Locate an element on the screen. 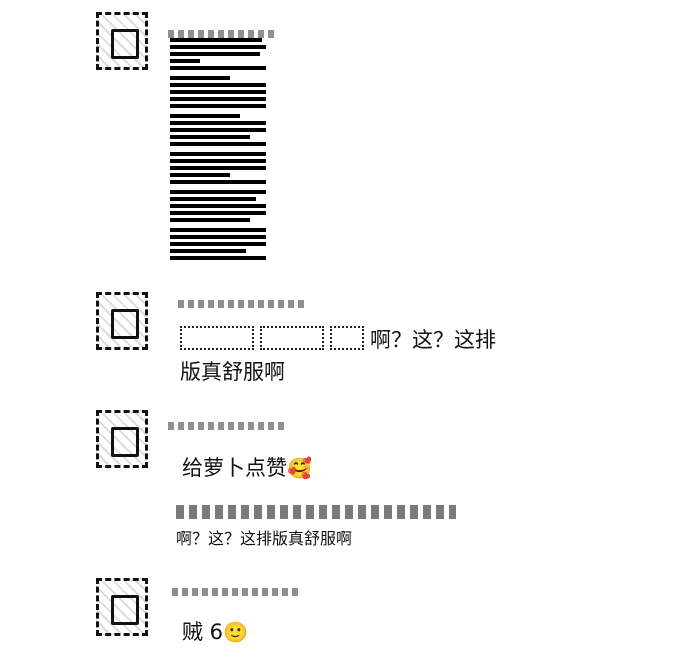 The image size is (688, 661). comment-text: 啊？这？这排 版真舒服啊 is located at coordinates (338, 356).